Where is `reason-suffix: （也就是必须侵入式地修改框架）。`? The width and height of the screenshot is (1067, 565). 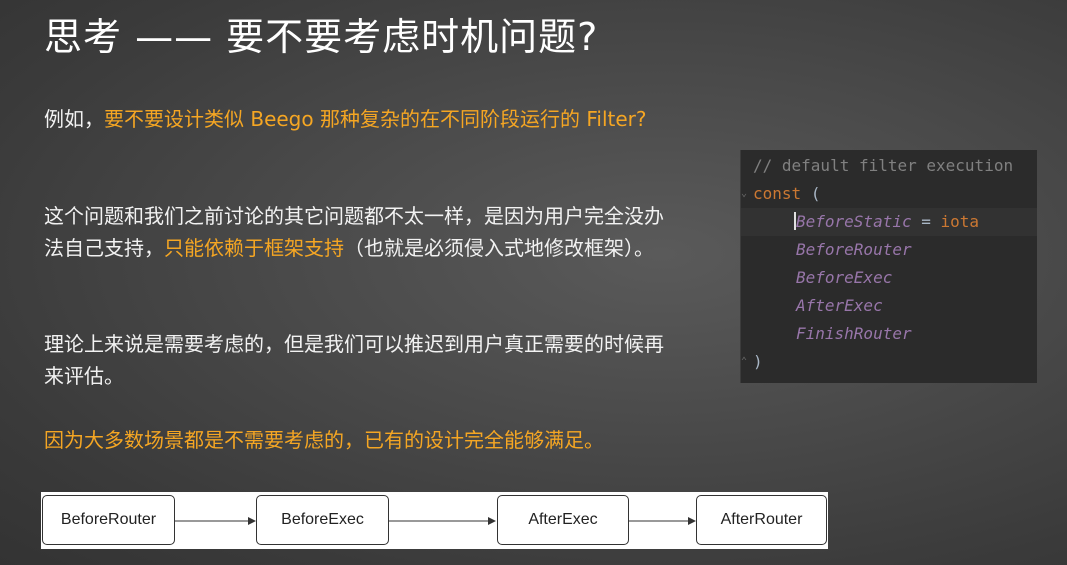
reason-suffix: （也就是必须侵入式地修改框架）。 is located at coordinates (499, 248).